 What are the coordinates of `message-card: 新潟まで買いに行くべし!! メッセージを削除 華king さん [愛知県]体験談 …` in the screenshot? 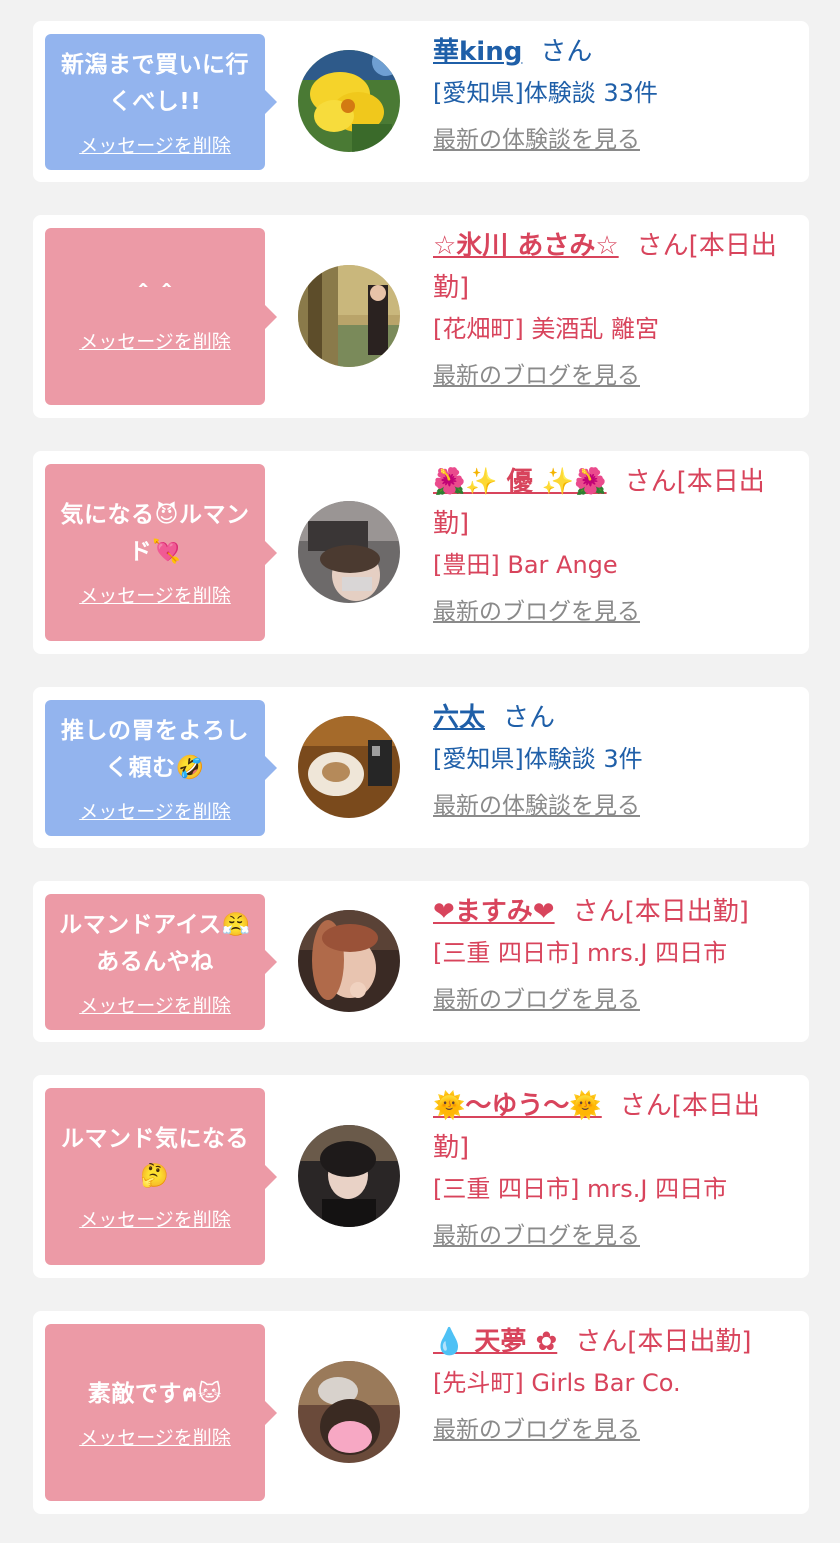 It's located at (421, 101).